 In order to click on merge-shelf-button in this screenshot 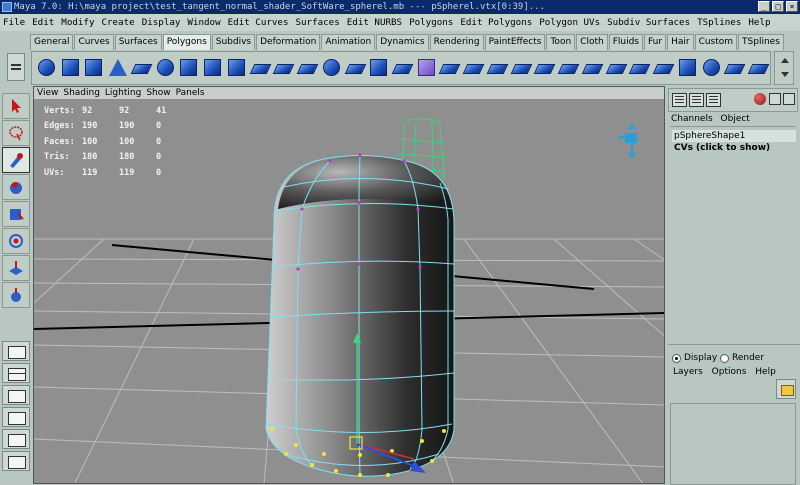, I will do `click(544, 68)`.